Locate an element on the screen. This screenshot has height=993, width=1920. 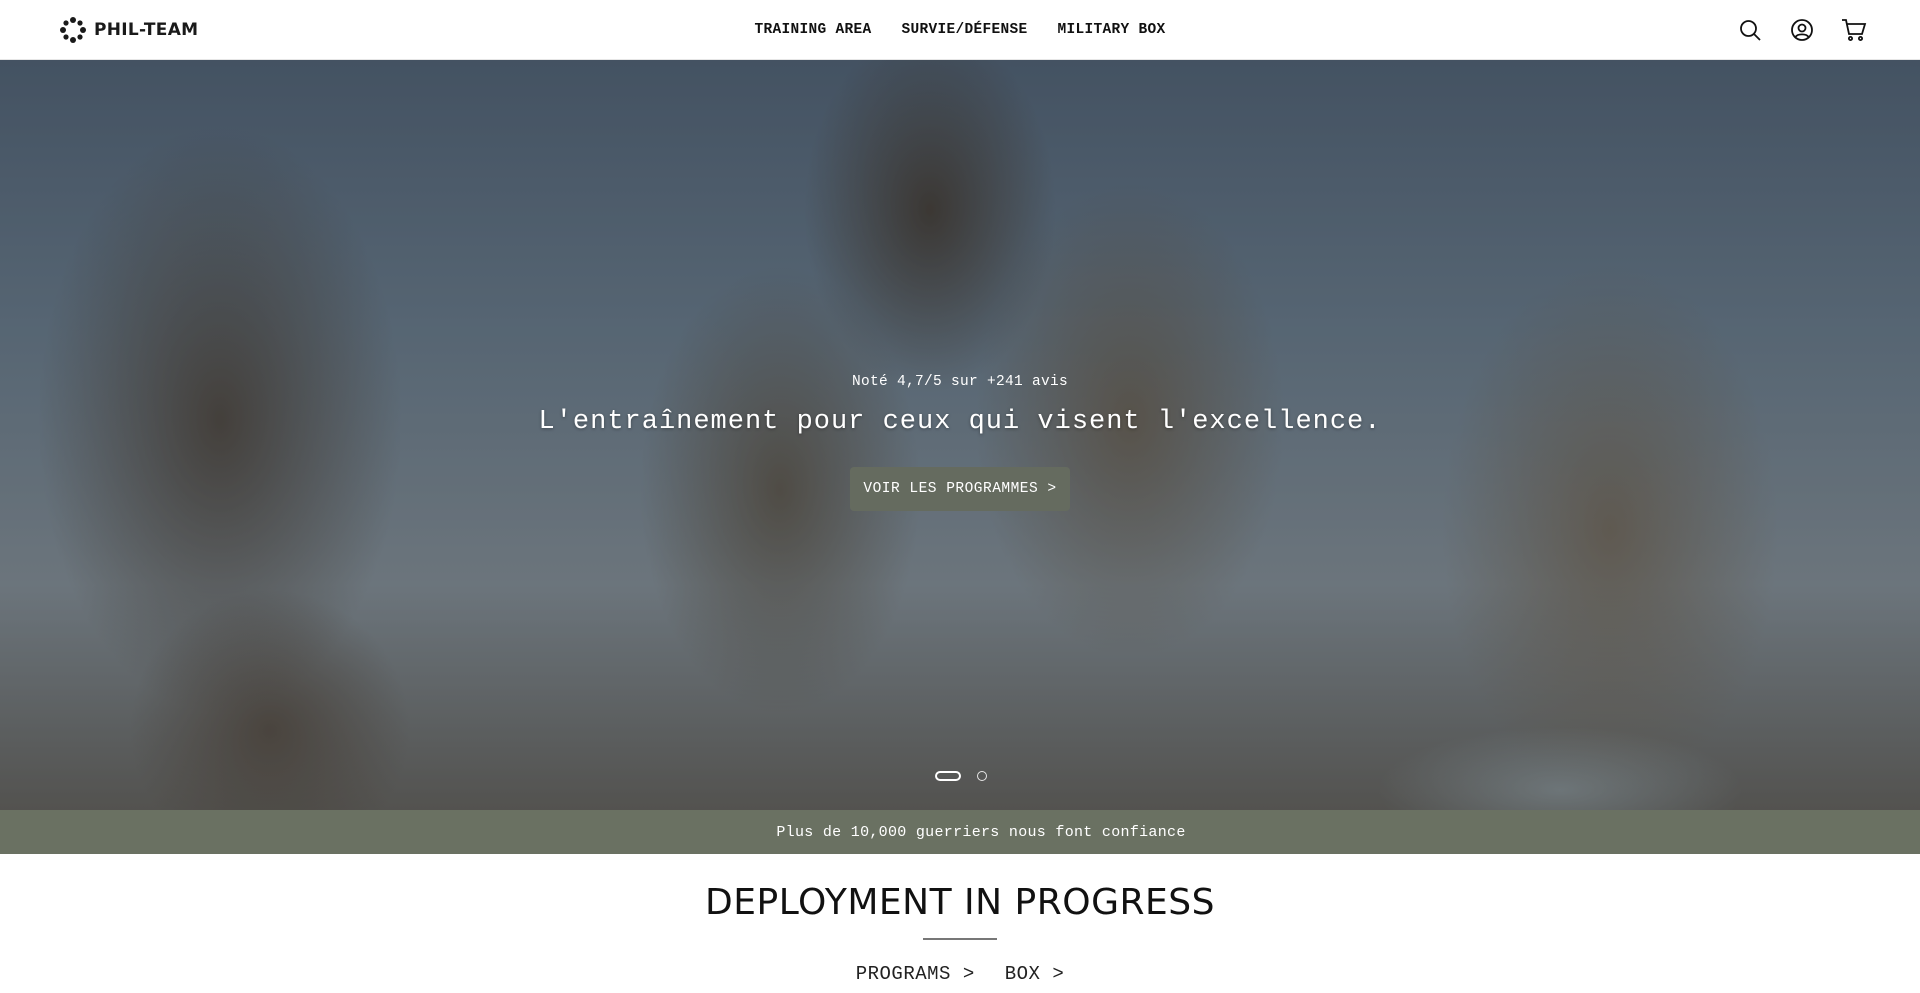
slider-pagination is located at coordinates (961, 776).